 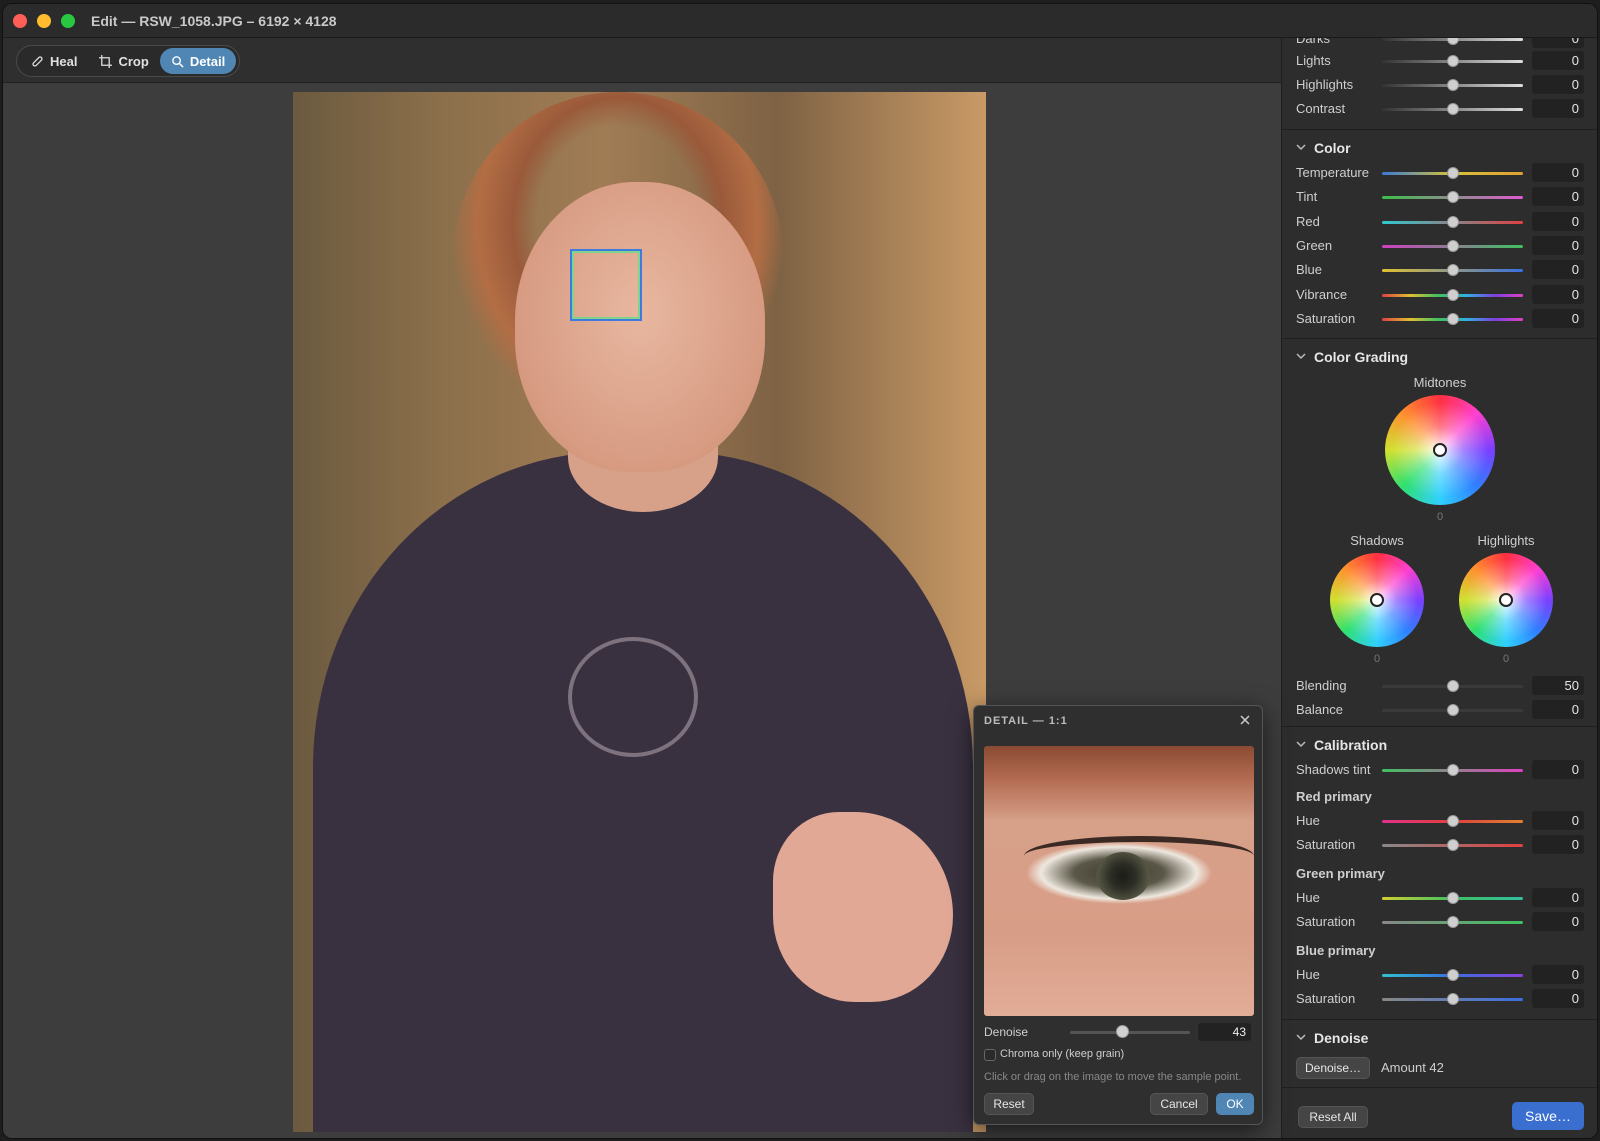 What do you see at coordinates (1558, 820) in the screenshot?
I see `red-primary-hue-value: 0` at bounding box center [1558, 820].